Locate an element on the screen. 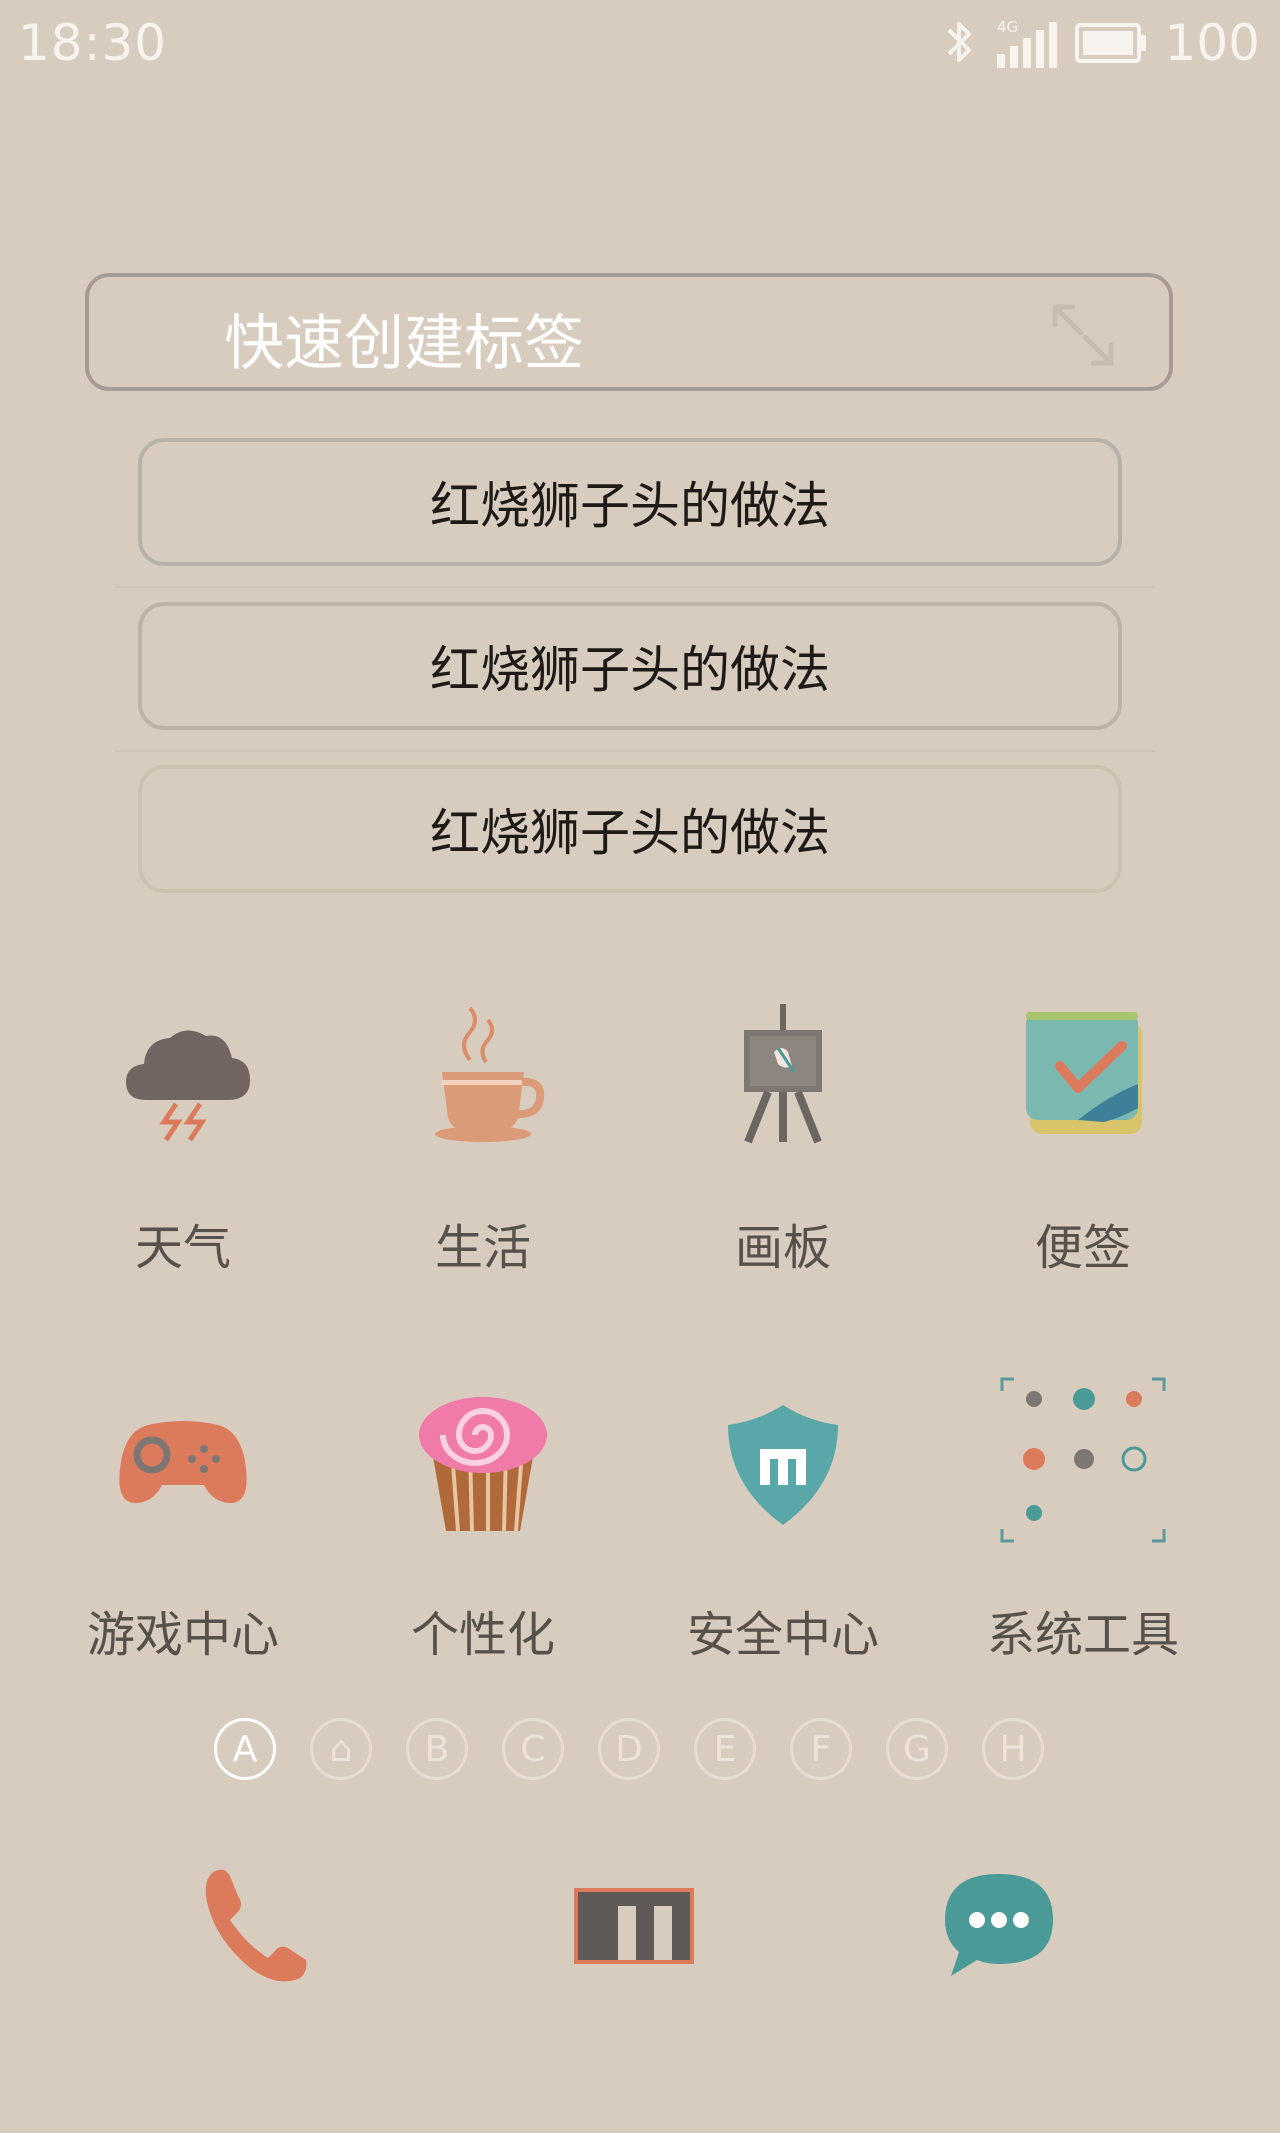 This screenshot has height=2133, width=1280. expand-icon is located at coordinates (1083, 335).